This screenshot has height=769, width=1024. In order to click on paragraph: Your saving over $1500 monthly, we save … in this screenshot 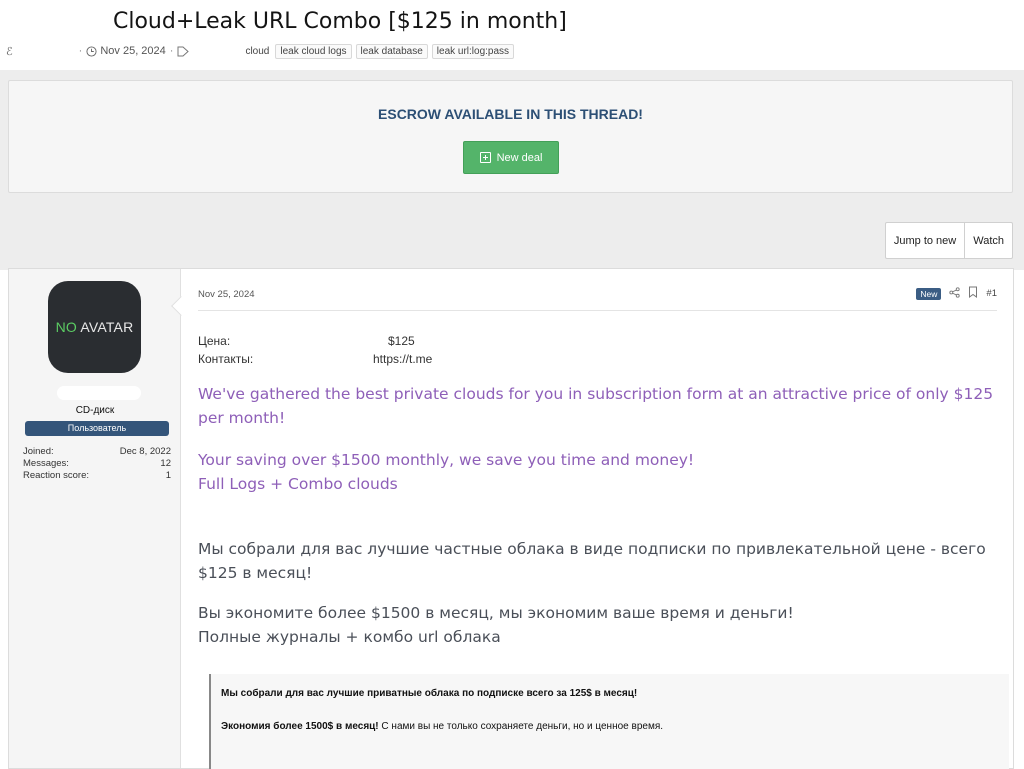, I will do `click(446, 460)`.